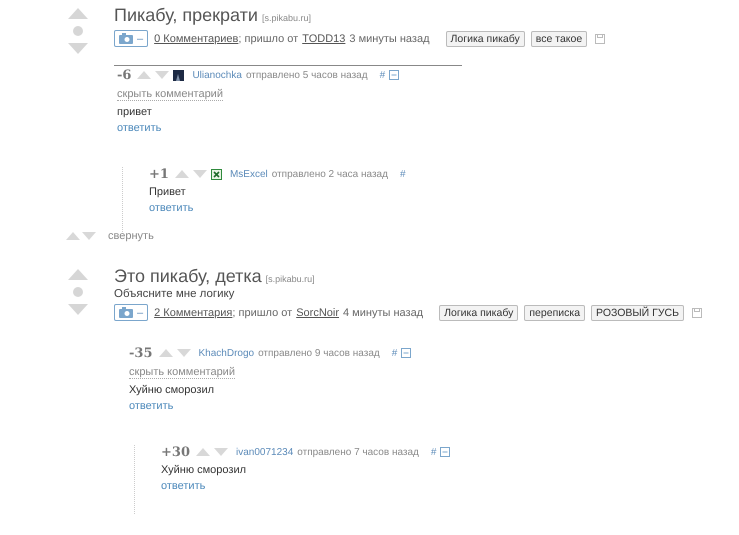 The image size is (739, 535). Describe the element at coordinates (307, 75) in the screenshot. I see `comment-time: отправлено 5 часов назад` at that location.